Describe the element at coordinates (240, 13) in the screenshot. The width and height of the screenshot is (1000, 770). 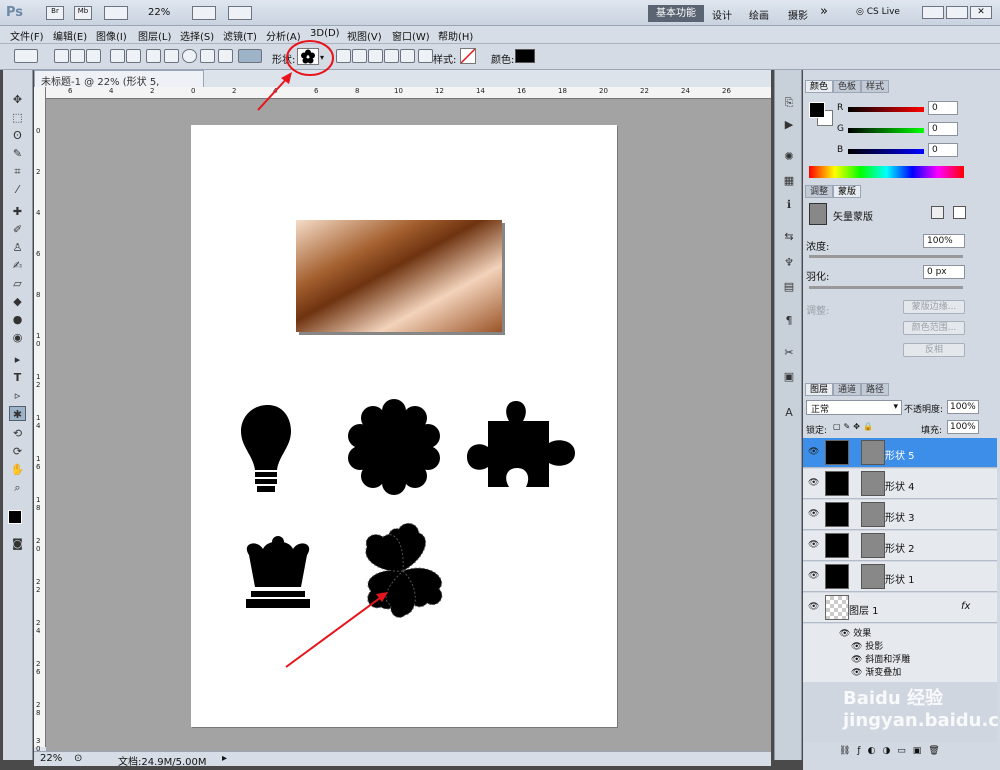
I see `screen-mode-icon` at that location.